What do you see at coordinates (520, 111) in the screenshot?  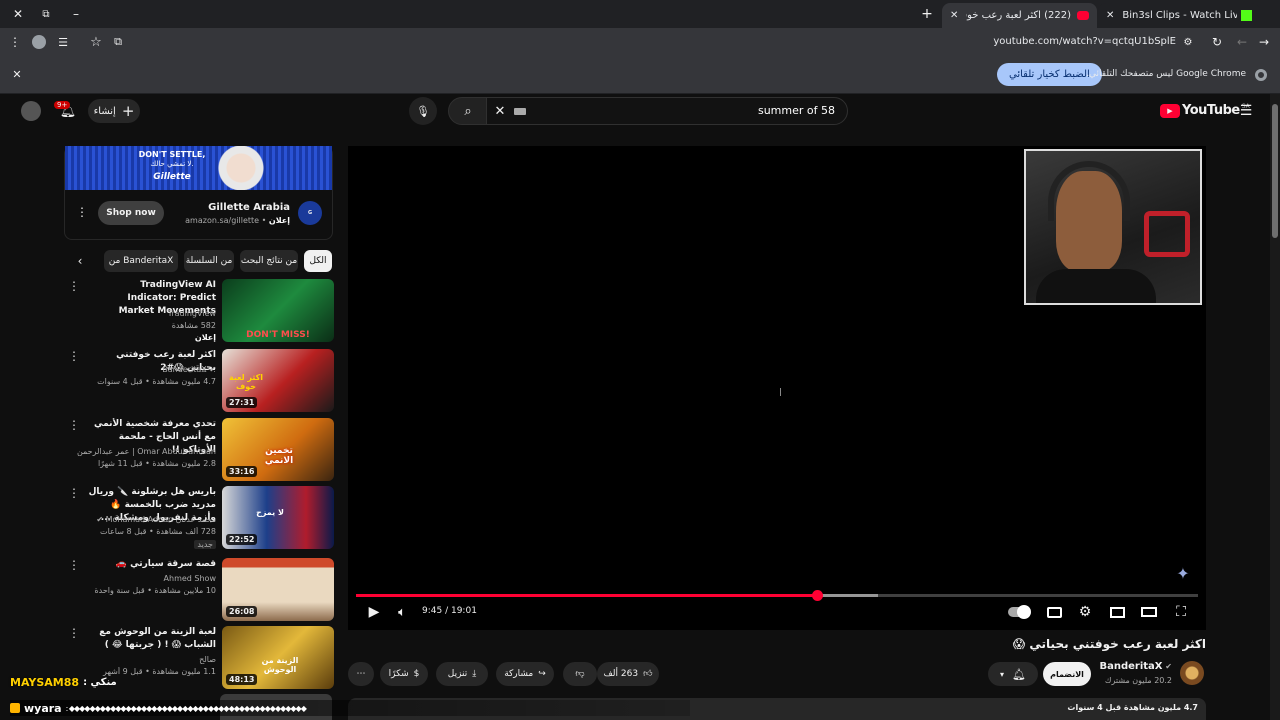 I see `keyboard-icon` at bounding box center [520, 111].